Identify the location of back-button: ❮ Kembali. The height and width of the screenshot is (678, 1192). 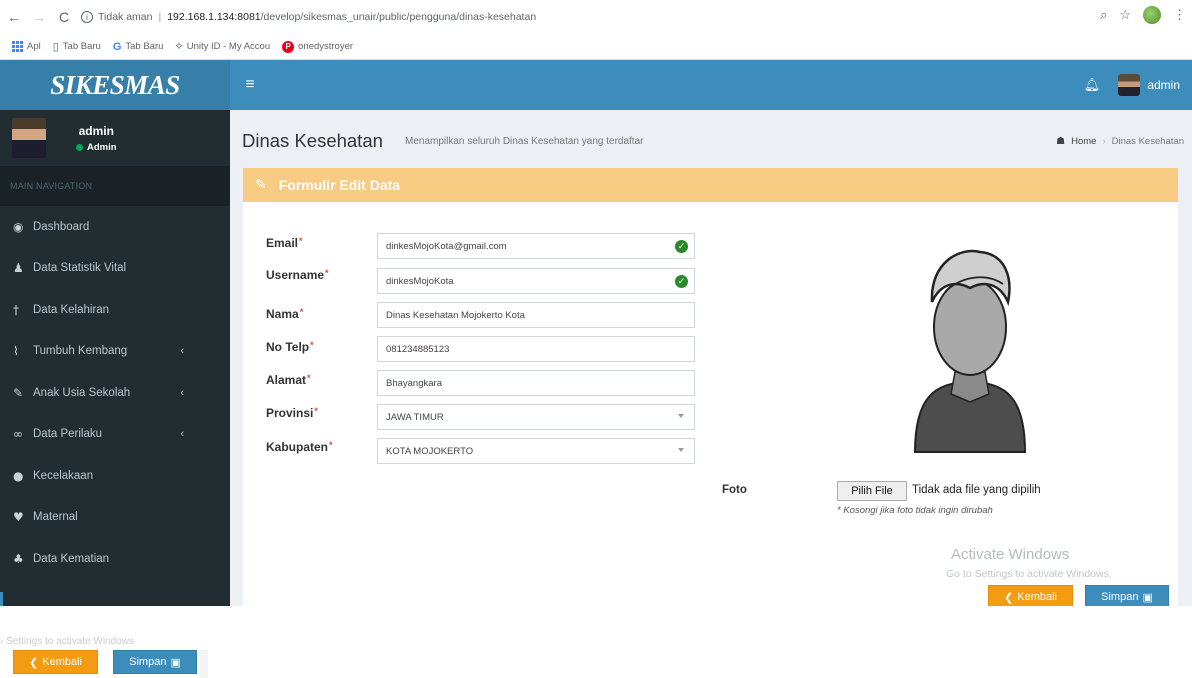
(1030, 595).